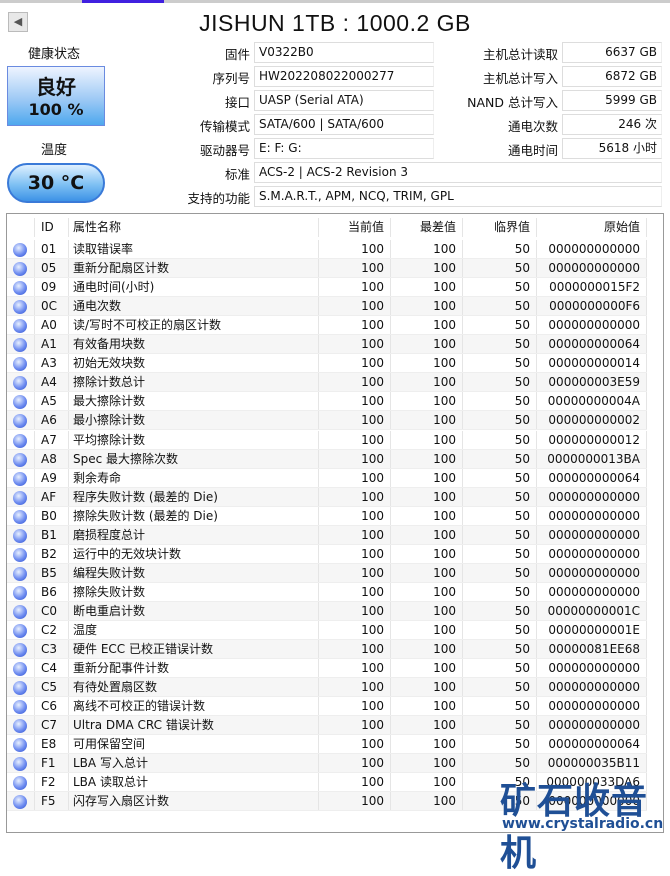 The height and width of the screenshot is (876, 670). I want to click on col-name: 属性名称, so click(194, 227).